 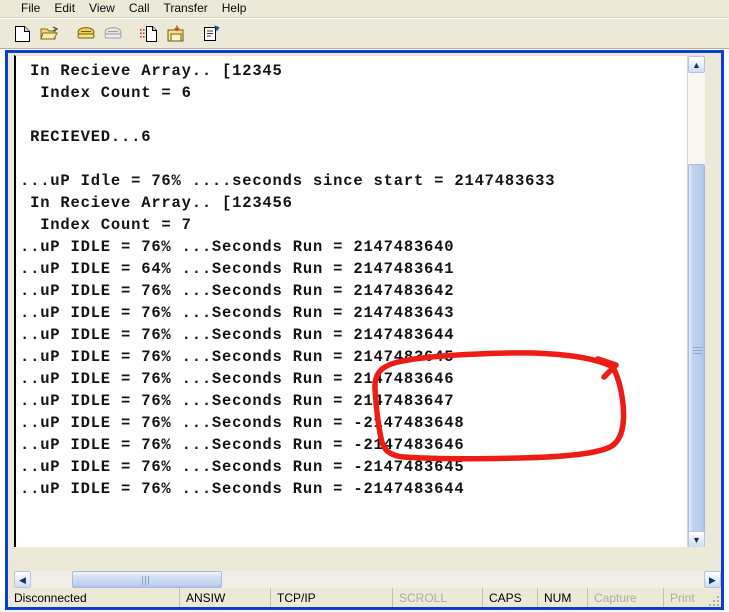 I want to click on status-protocol: TCP/IP, so click(x=332, y=597).